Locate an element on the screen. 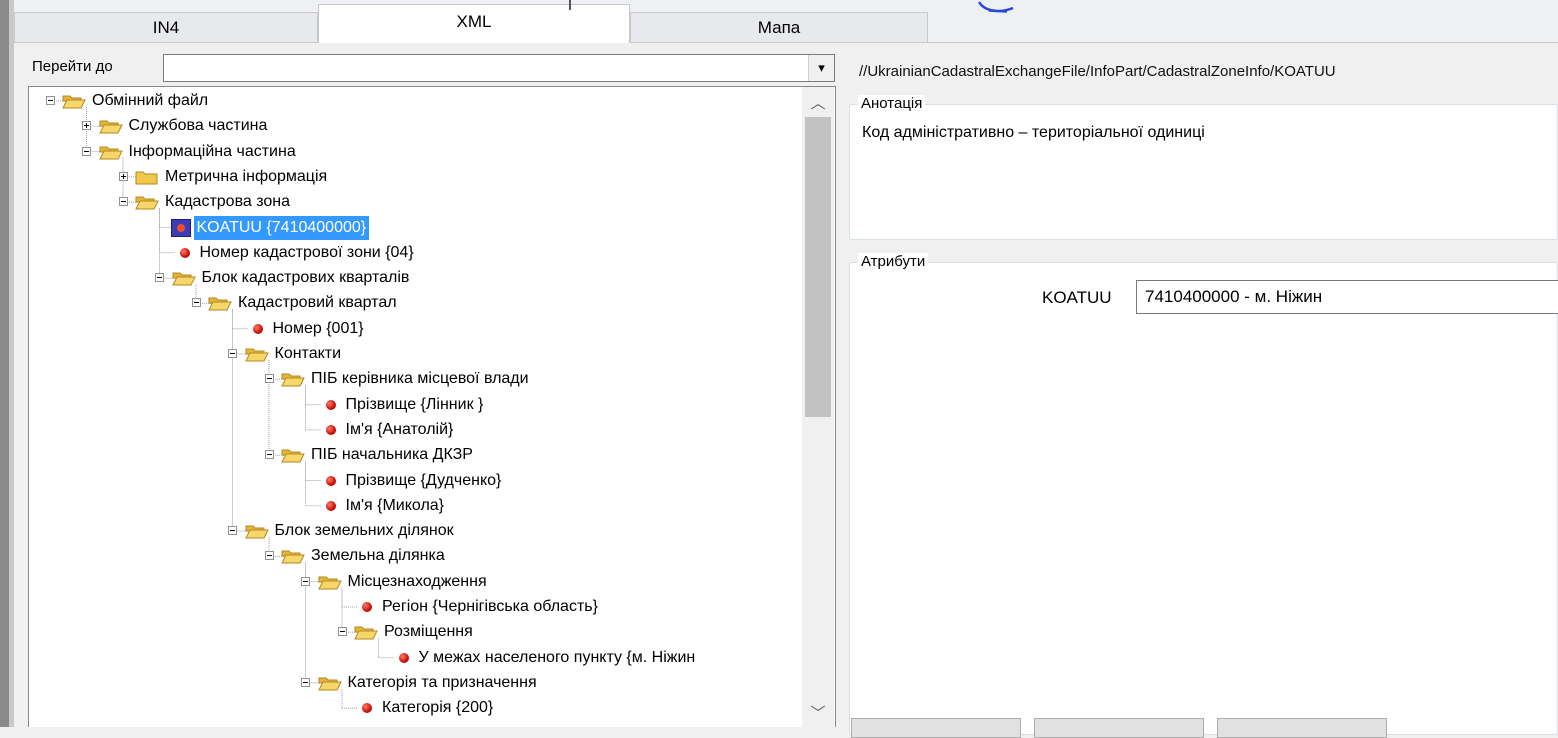 This screenshot has height=738, width=1558. tree-item: ПІБ начальника ДКЗР is located at coordinates (252, 455).